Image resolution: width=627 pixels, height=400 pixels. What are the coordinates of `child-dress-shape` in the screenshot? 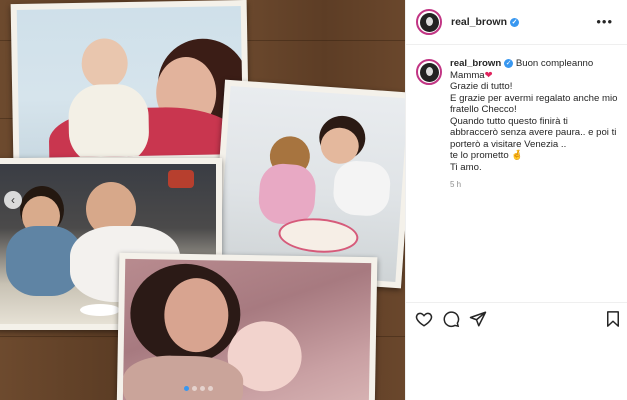 It's located at (287, 194).